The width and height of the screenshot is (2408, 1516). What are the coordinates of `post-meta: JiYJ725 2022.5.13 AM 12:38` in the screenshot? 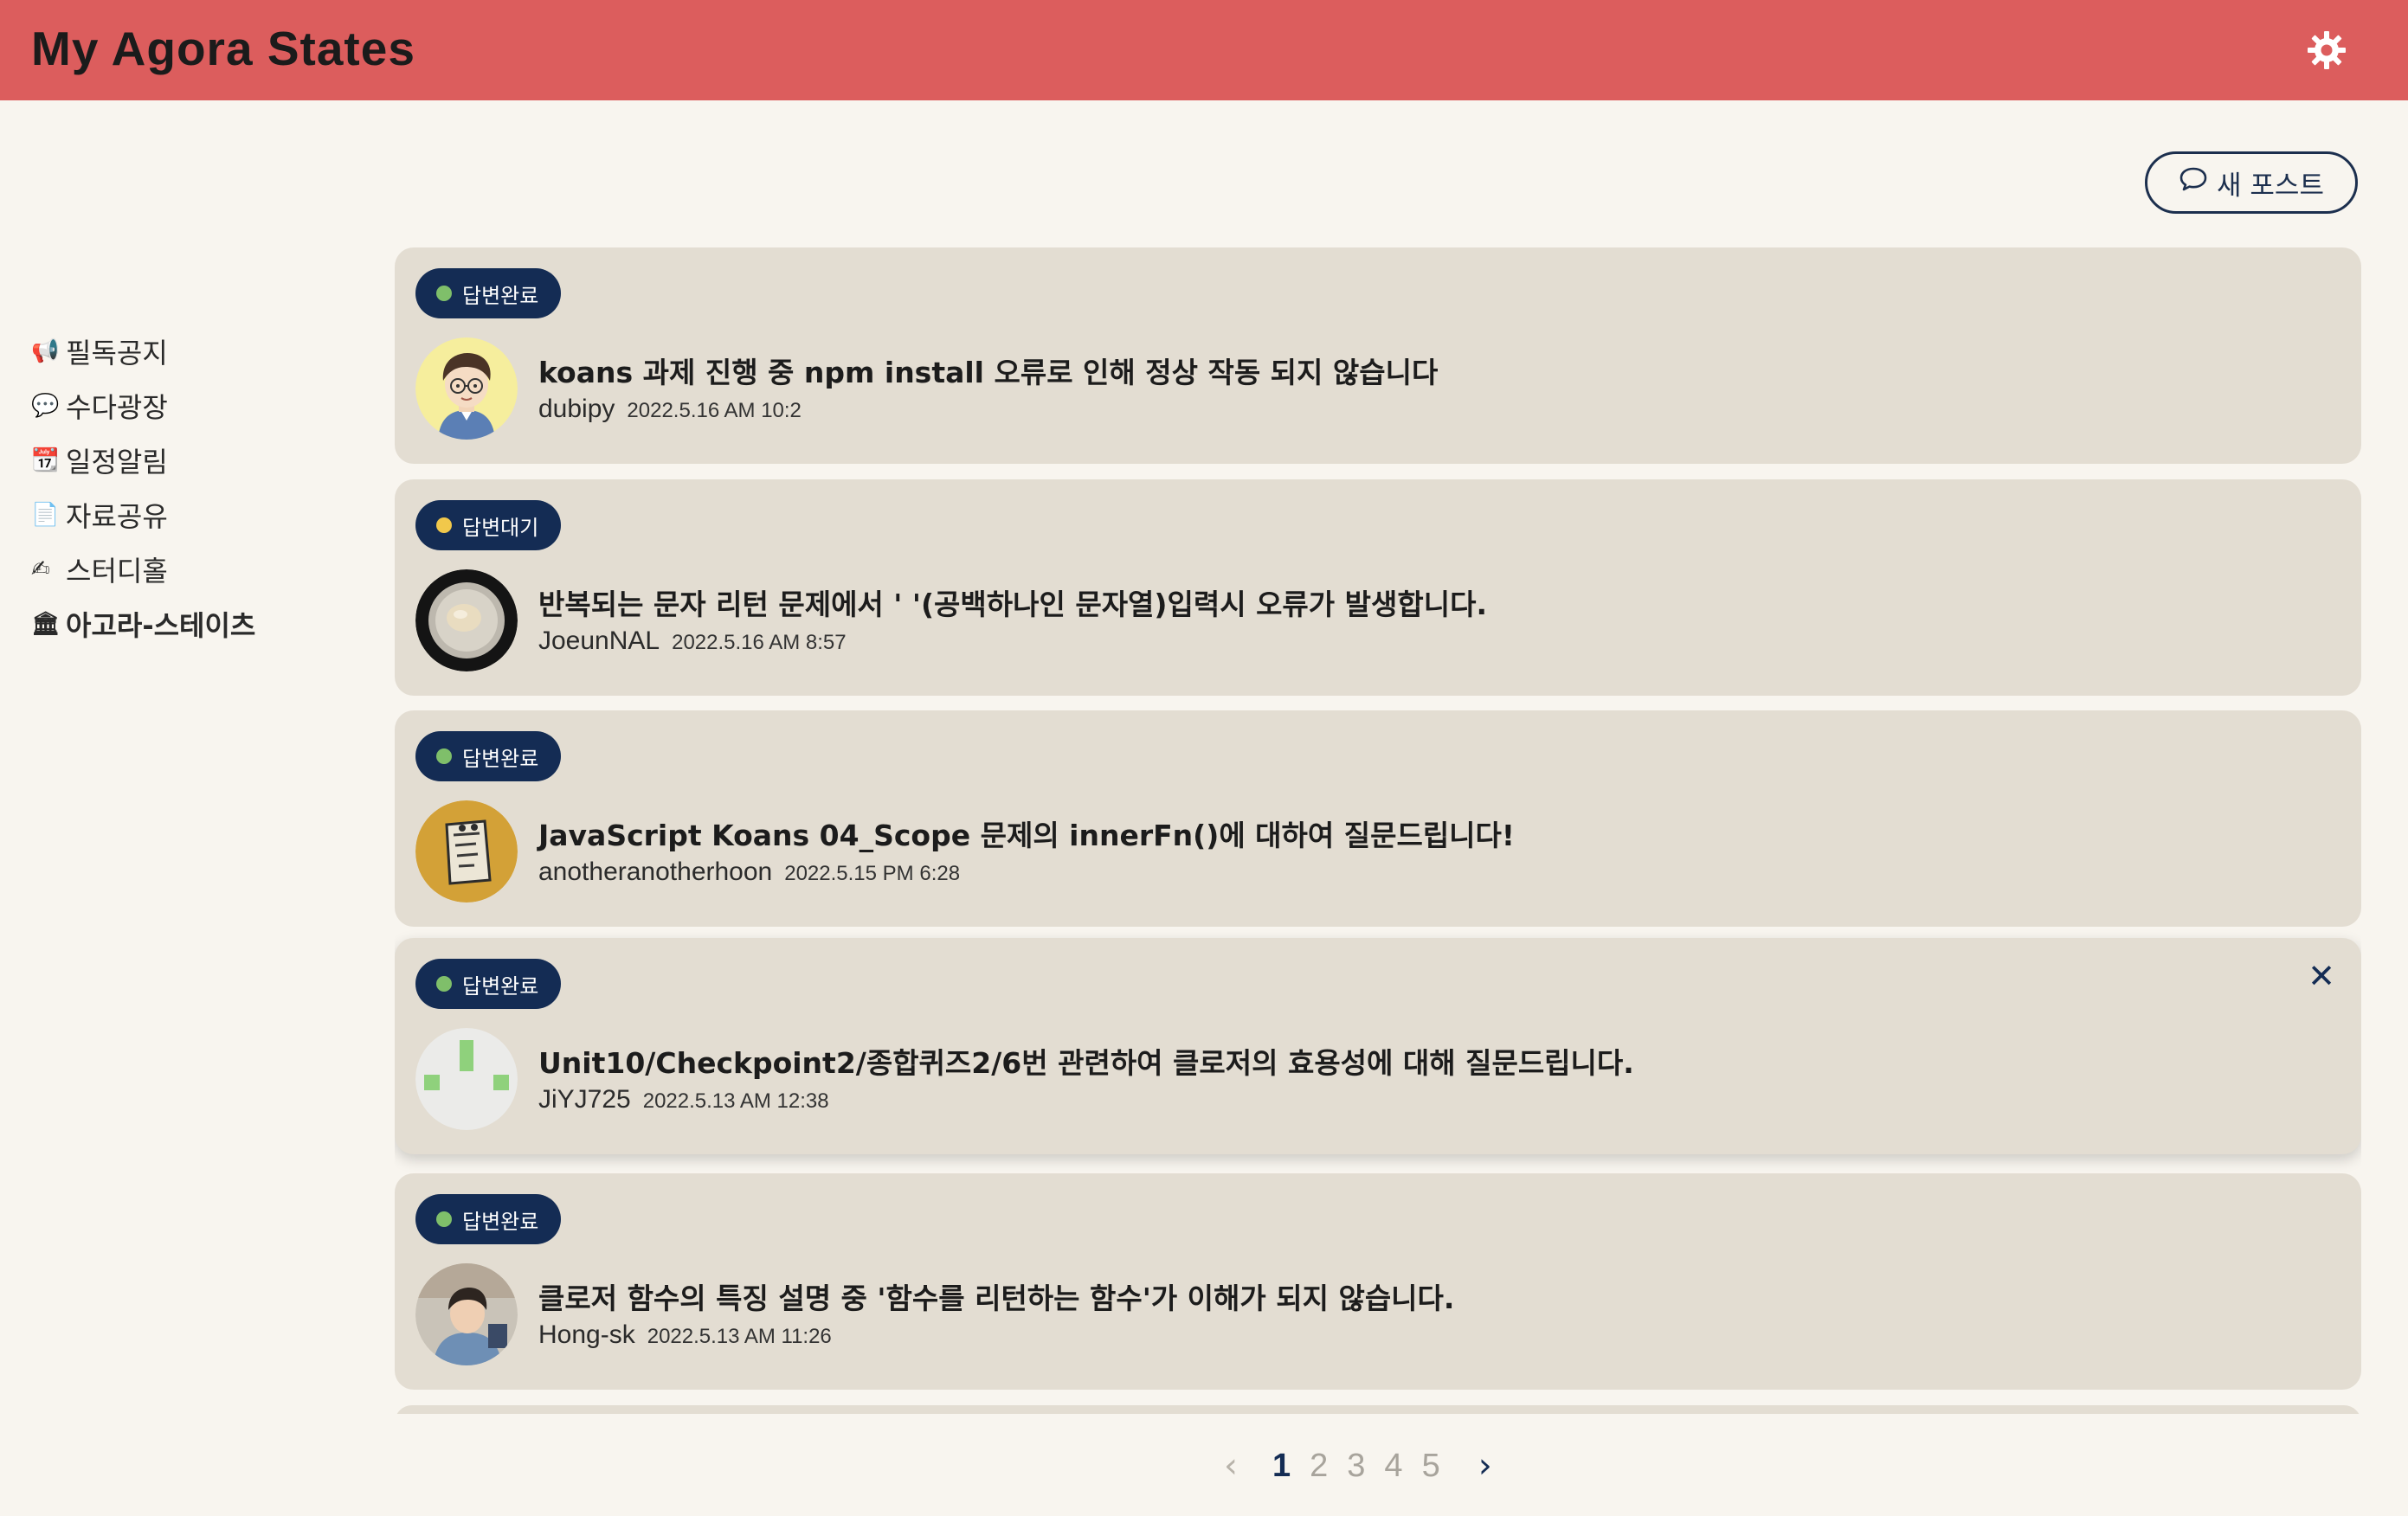 It's located at (683, 1100).